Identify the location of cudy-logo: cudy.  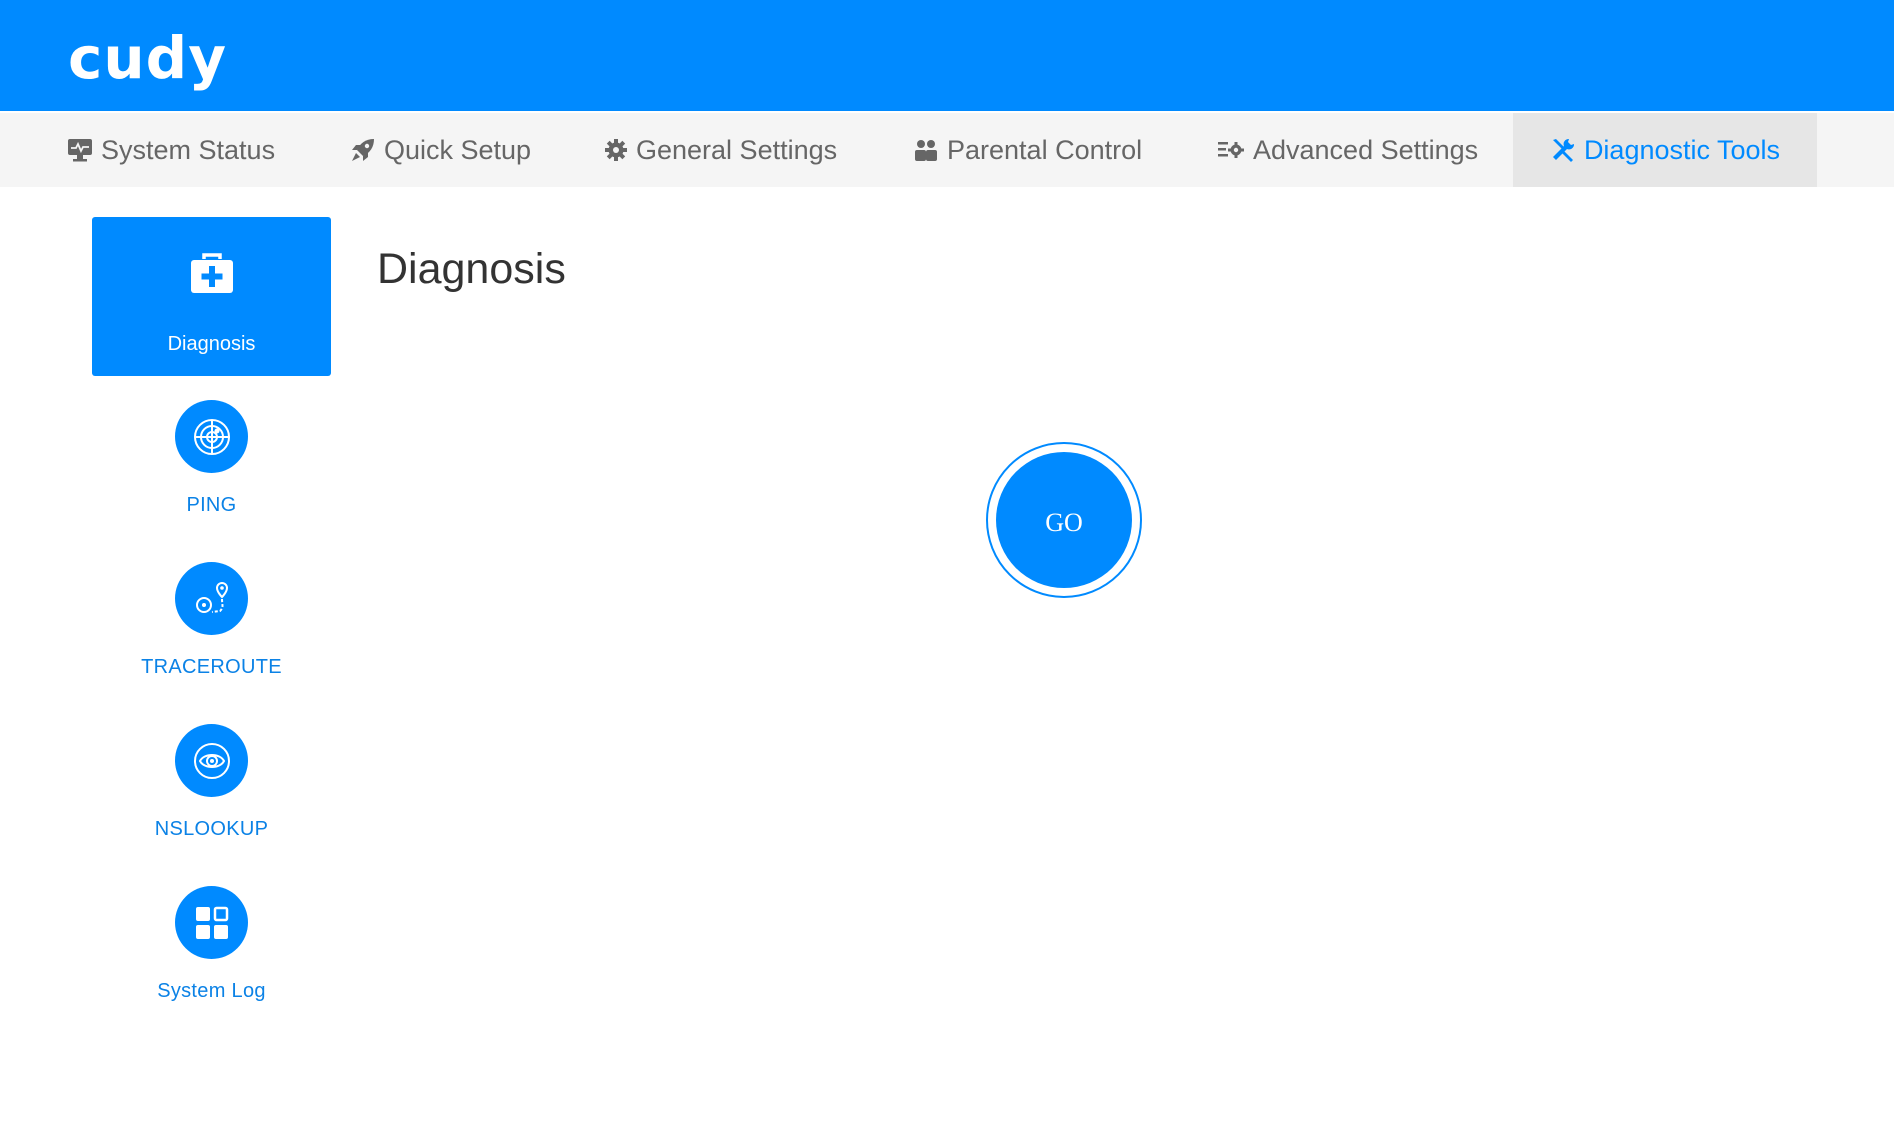
(147, 58).